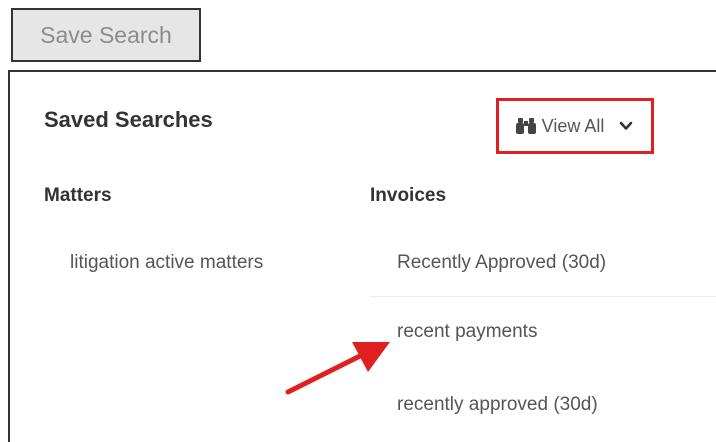 The height and width of the screenshot is (442, 716). I want to click on binoculars-icon, so click(525, 126).